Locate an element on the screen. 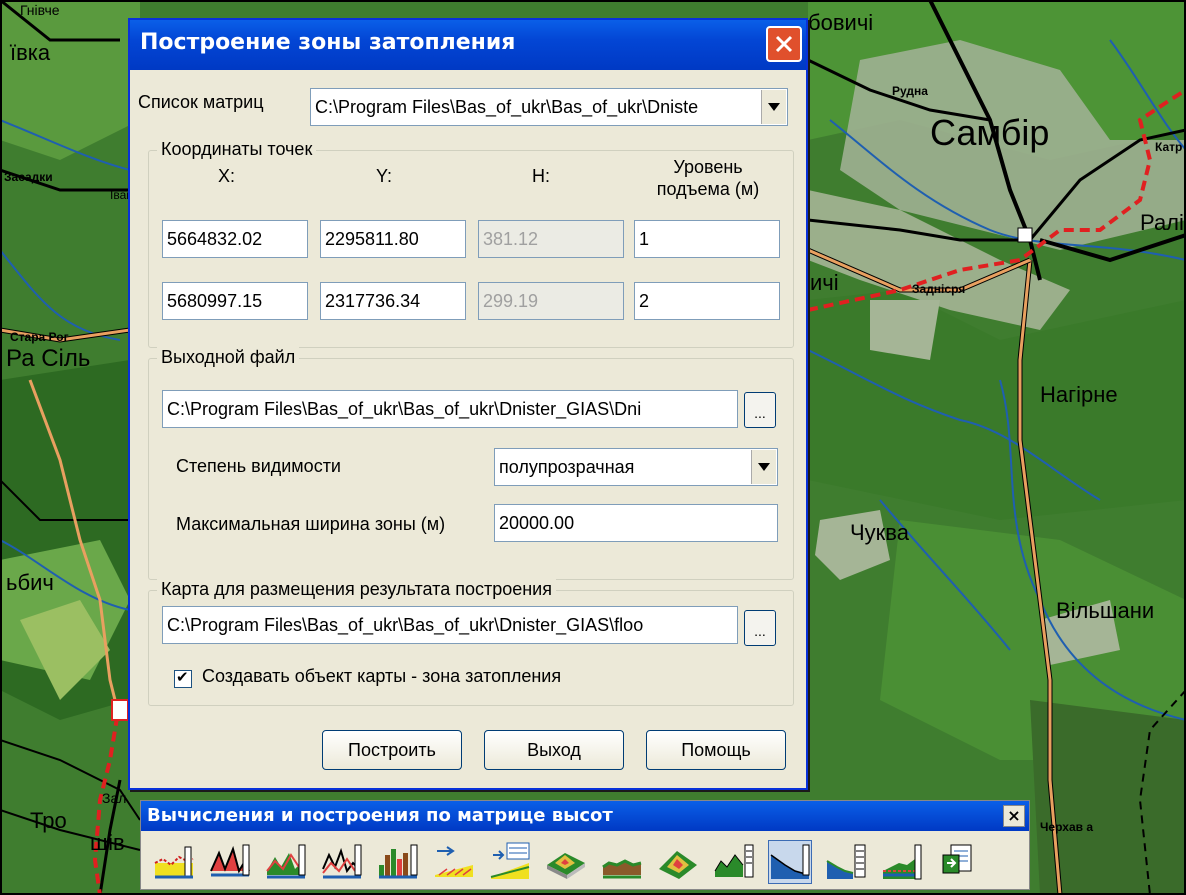 The width and height of the screenshot is (1186, 895). max-width-label: Максимальная ширина зоны (м) is located at coordinates (311, 524).